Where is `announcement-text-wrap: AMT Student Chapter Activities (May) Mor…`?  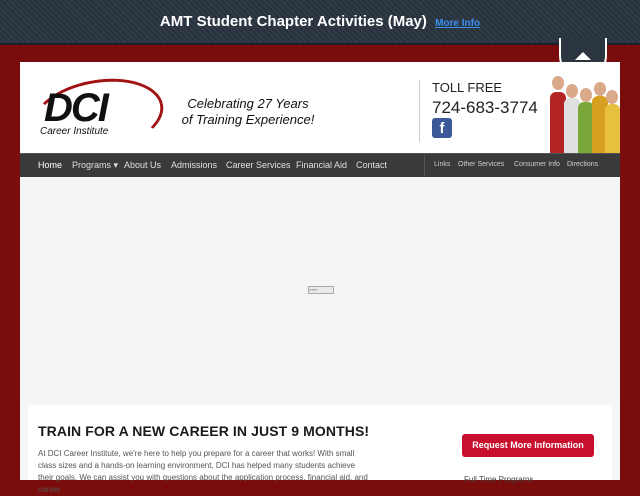 announcement-text-wrap: AMT Student Chapter Activities (May) Mor… is located at coordinates (320, 21).